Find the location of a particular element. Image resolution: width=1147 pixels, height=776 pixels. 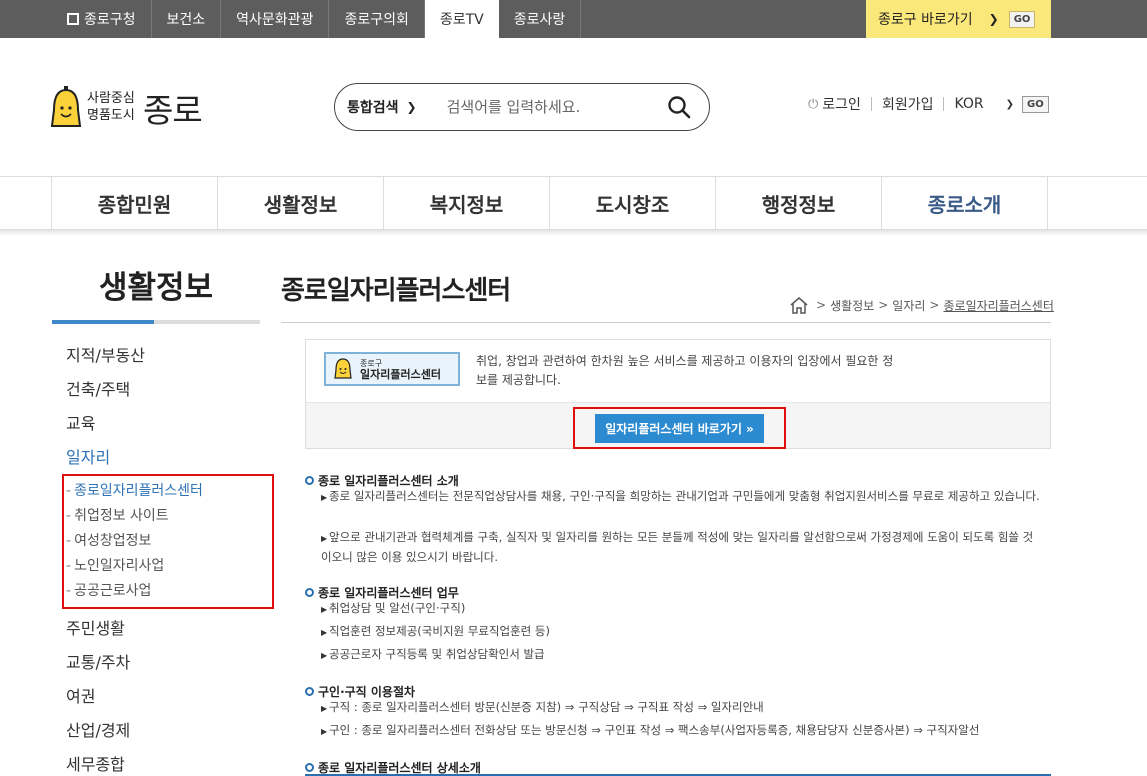

logo-slogan: 사람중심 명품도시 is located at coordinates (111, 107).